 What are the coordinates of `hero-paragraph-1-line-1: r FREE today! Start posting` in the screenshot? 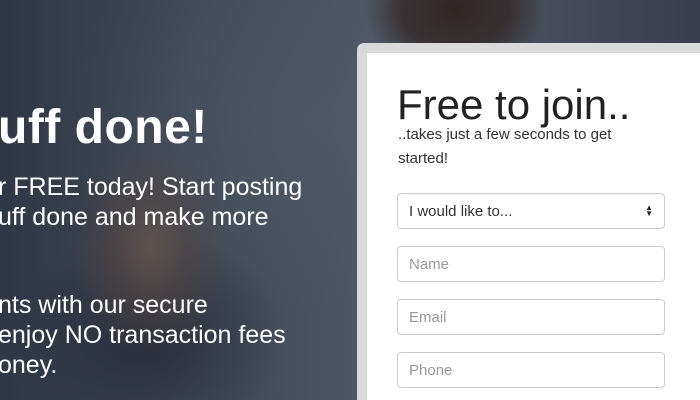 It's located at (151, 187).